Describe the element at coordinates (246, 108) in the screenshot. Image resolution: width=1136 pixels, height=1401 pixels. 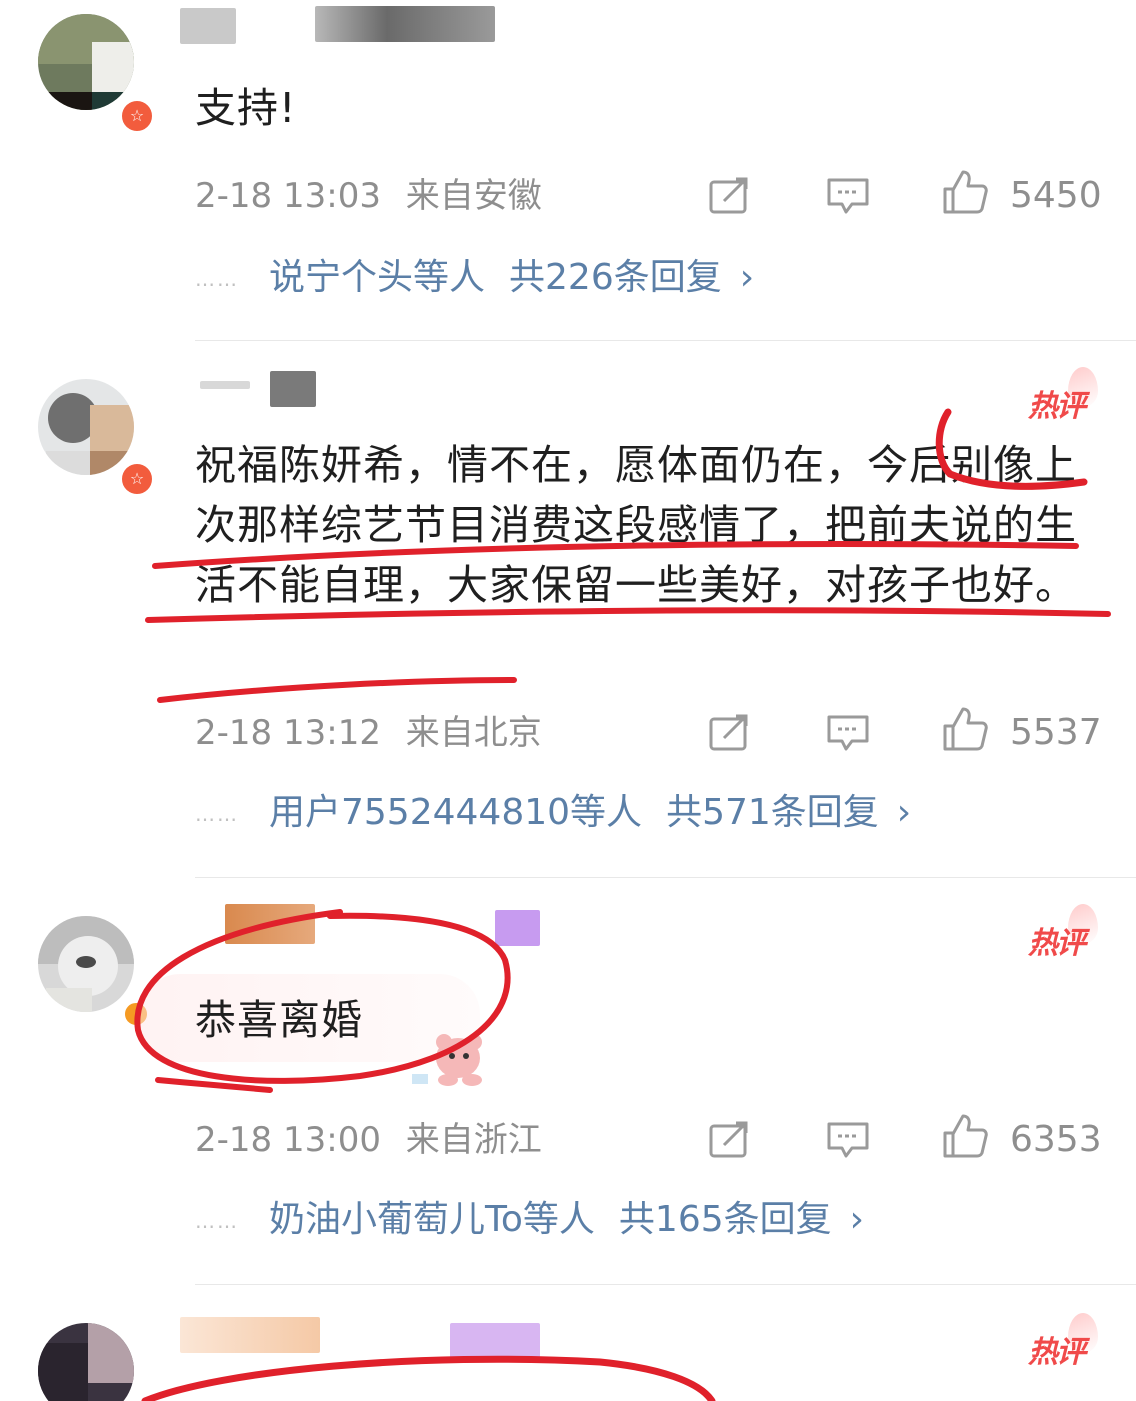
I see `comment-text: 支持!` at that location.